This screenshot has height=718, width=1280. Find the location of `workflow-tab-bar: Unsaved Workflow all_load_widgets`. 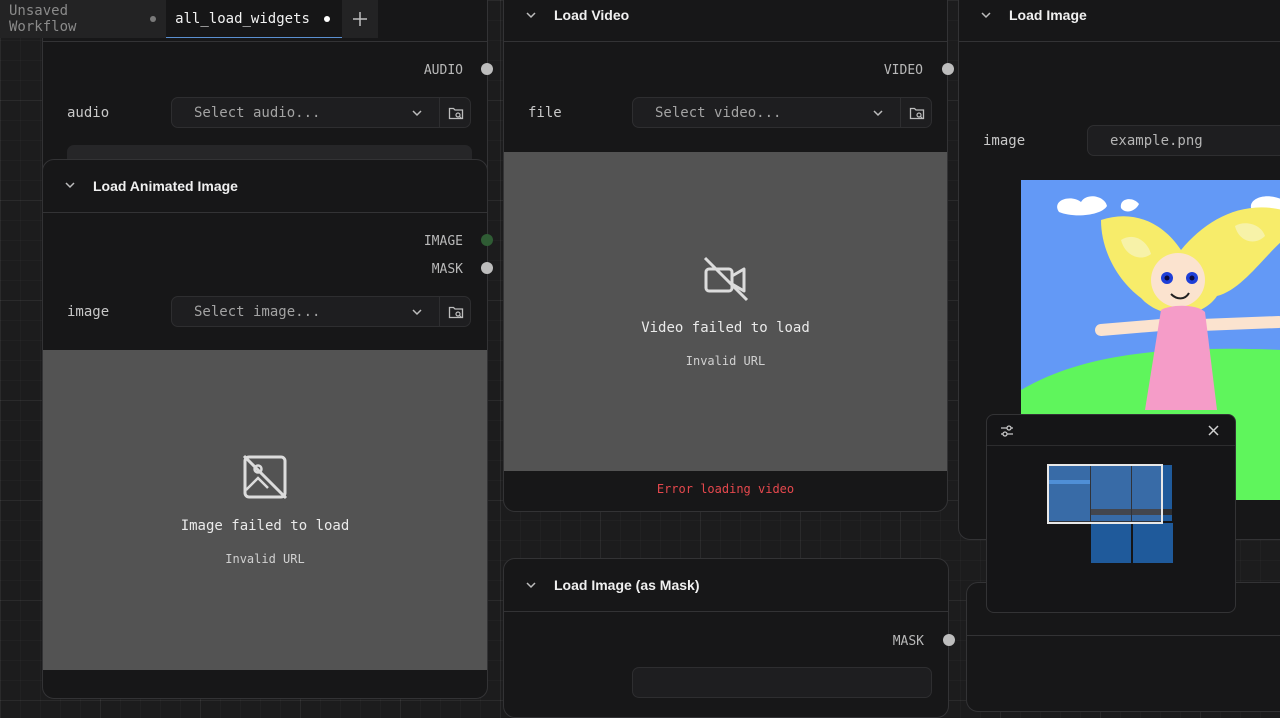

workflow-tab-bar: Unsaved Workflow all_load_widgets is located at coordinates (189, 19).